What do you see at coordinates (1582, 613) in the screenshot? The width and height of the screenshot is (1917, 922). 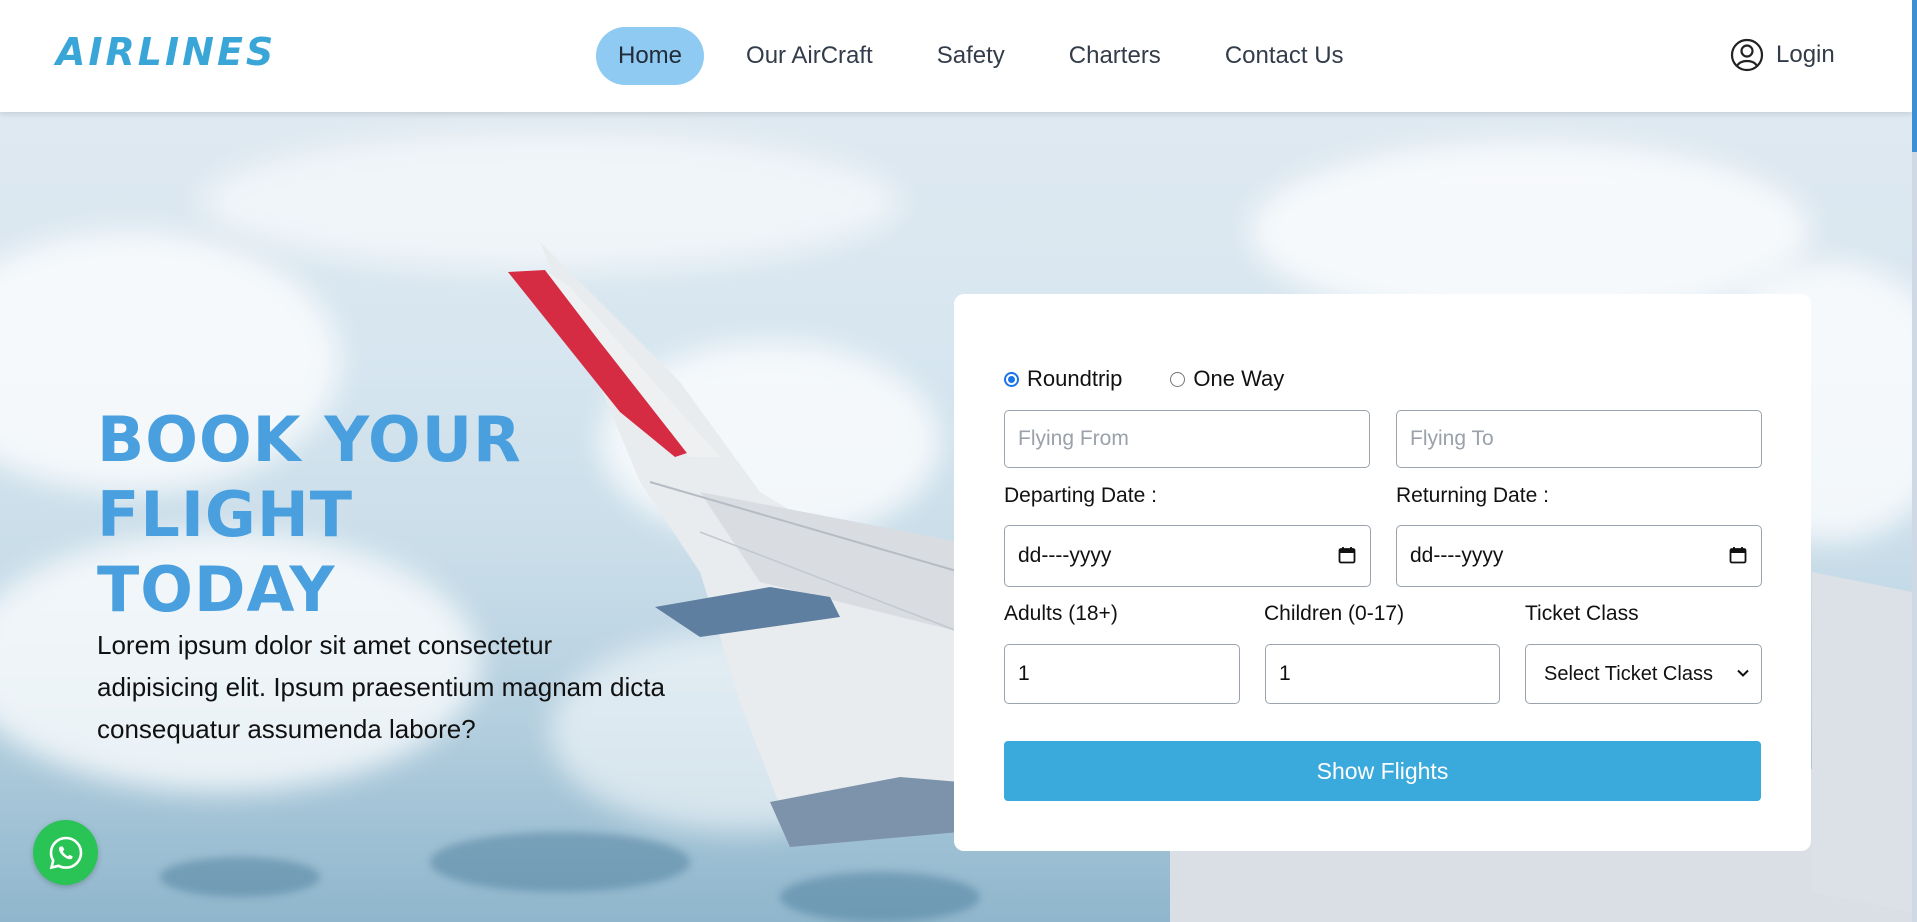 I see `ticket-class-label: Ticket Class` at bounding box center [1582, 613].